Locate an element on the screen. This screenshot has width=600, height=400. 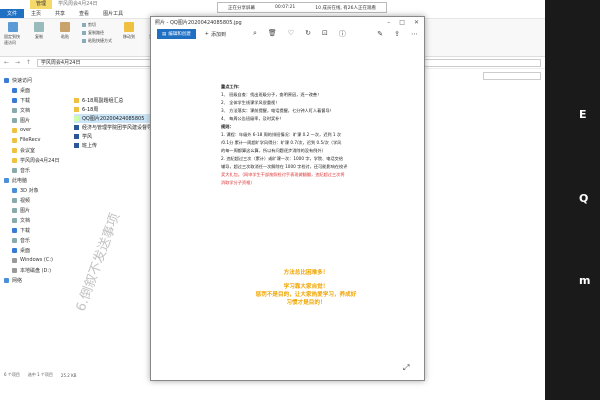
move-to-icon is located at coordinates (129, 27).